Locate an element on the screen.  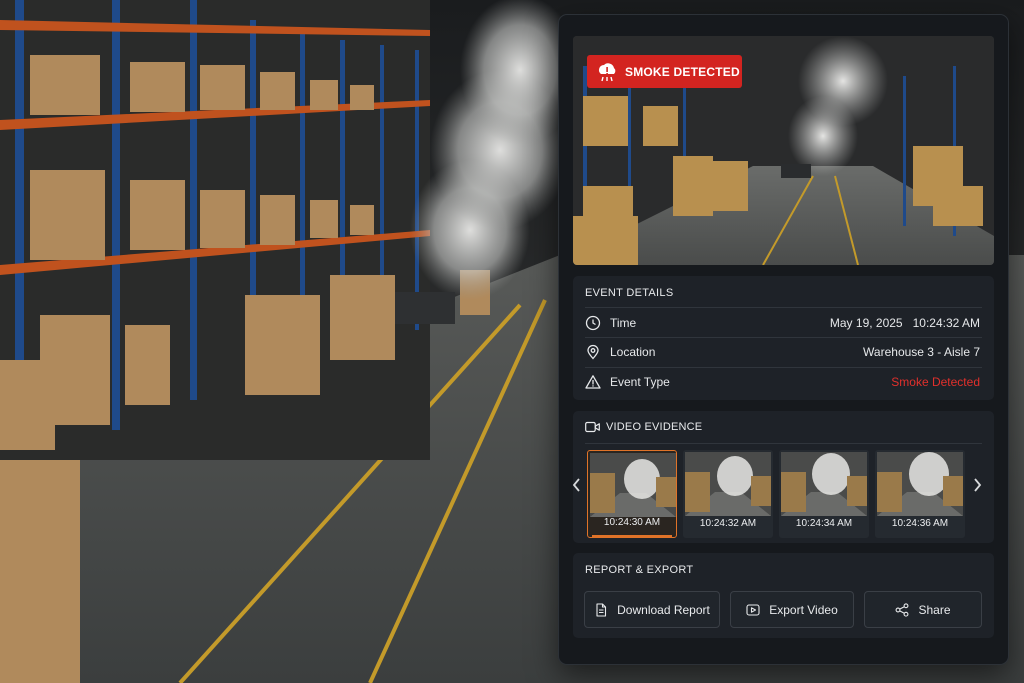
chevron-right-icon is located at coordinates (977, 485).